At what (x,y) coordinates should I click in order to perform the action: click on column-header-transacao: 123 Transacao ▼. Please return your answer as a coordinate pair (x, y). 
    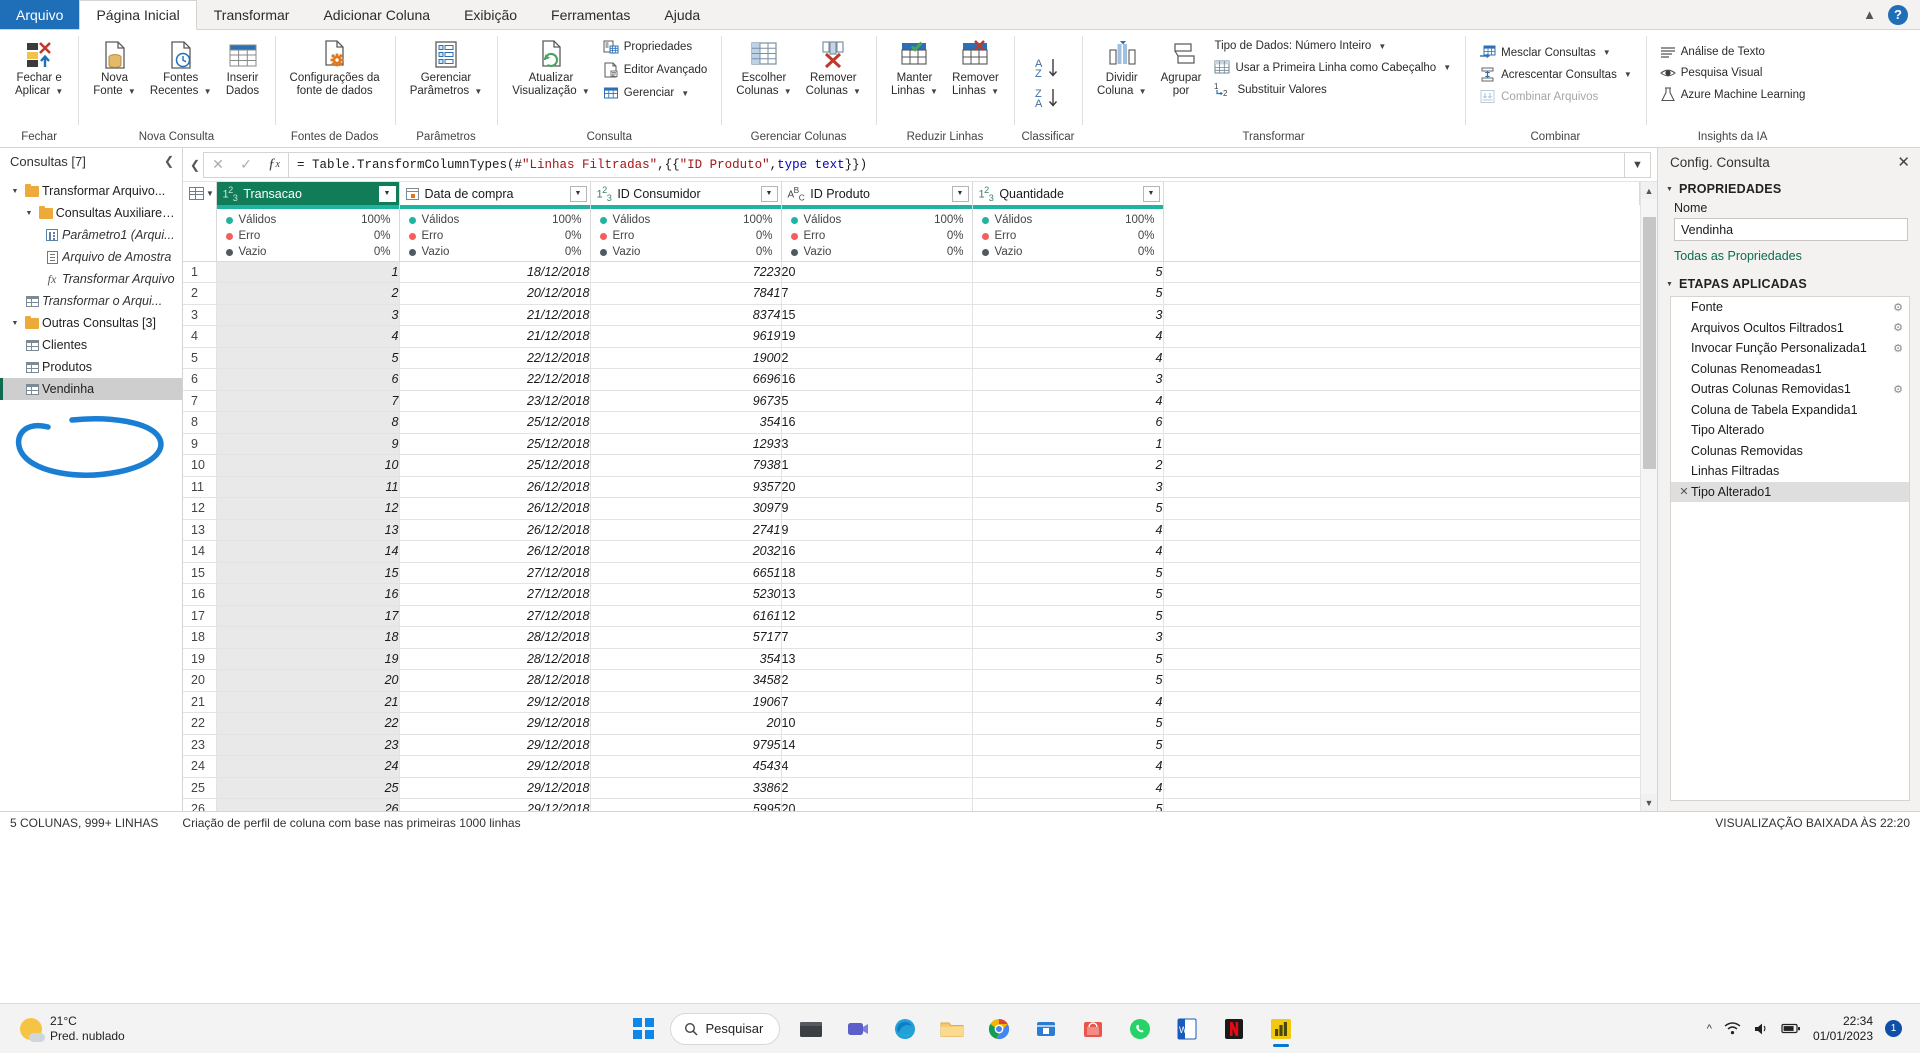
    Looking at the image, I should click on (308, 193).